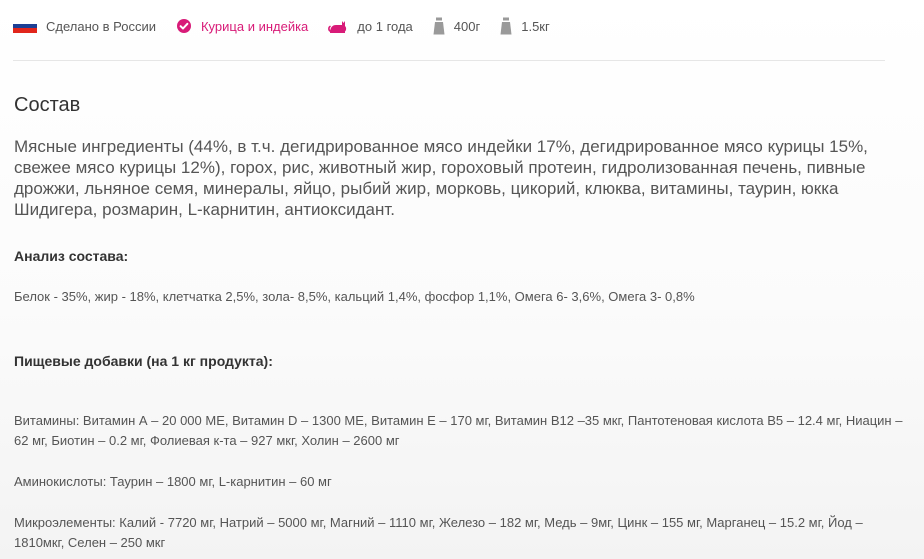 Image resolution: width=924 pixels, height=559 pixels. Describe the element at coordinates (535, 26) in the screenshot. I see `attribute-weight-large-label: 1.5кг` at that location.